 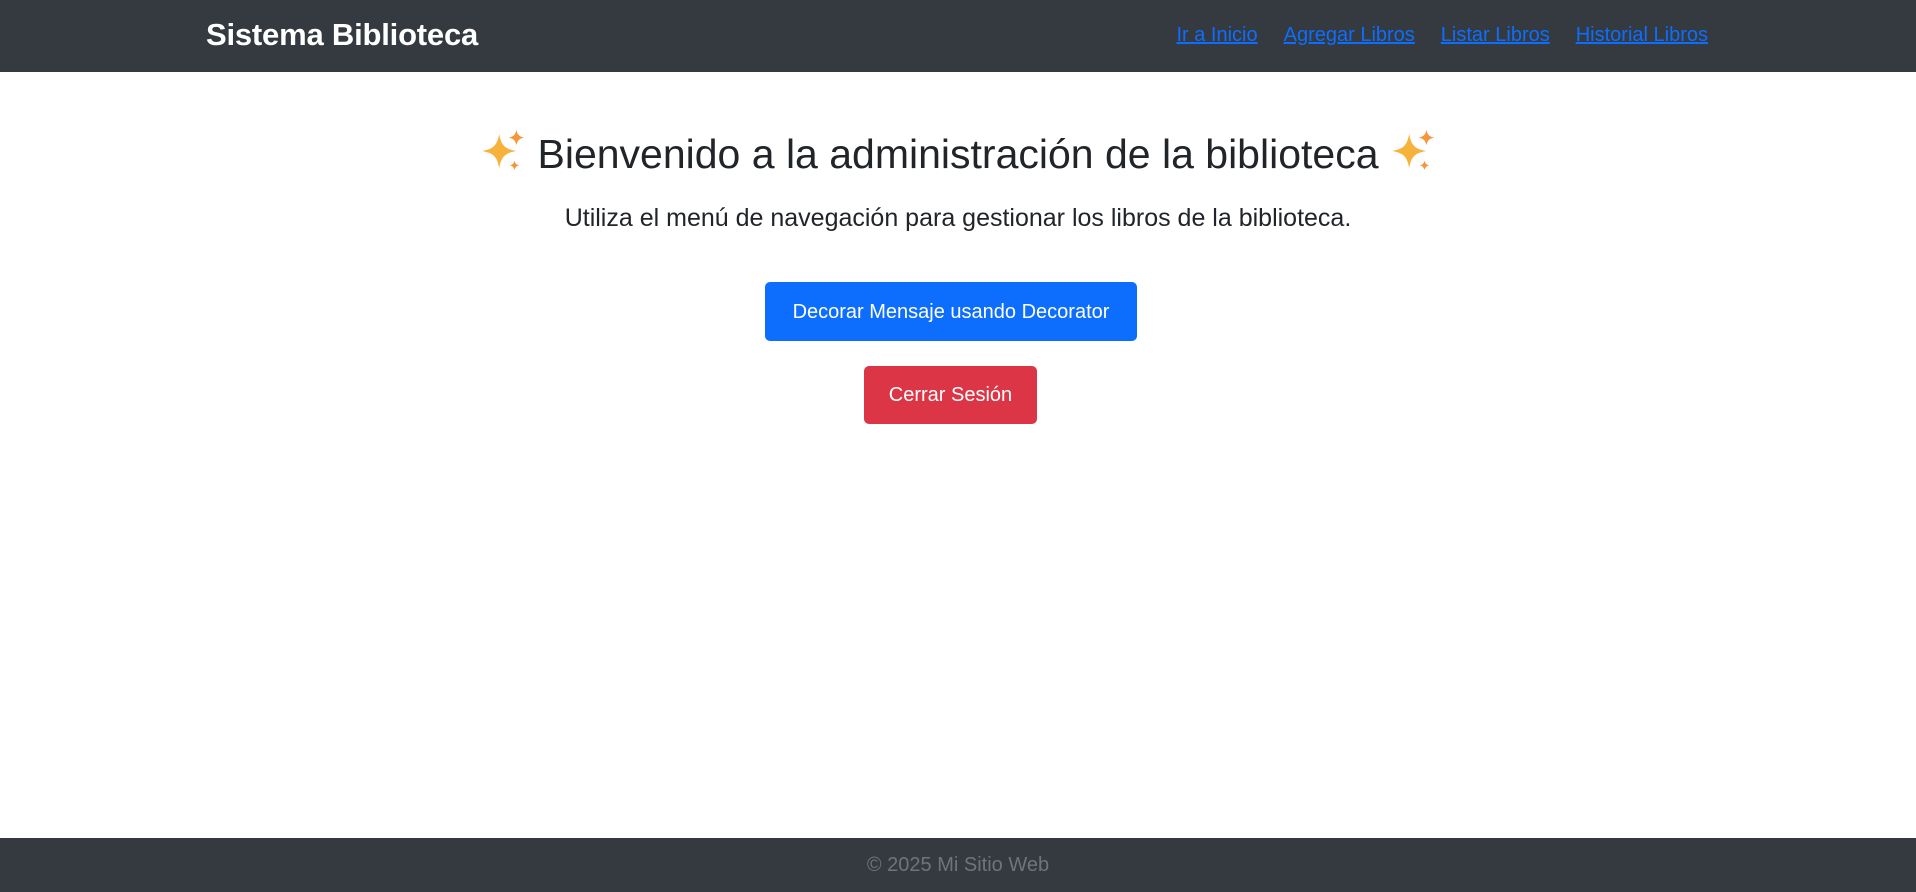 I want to click on navbar-brand: Sistema Biblioteca, so click(x=342, y=35).